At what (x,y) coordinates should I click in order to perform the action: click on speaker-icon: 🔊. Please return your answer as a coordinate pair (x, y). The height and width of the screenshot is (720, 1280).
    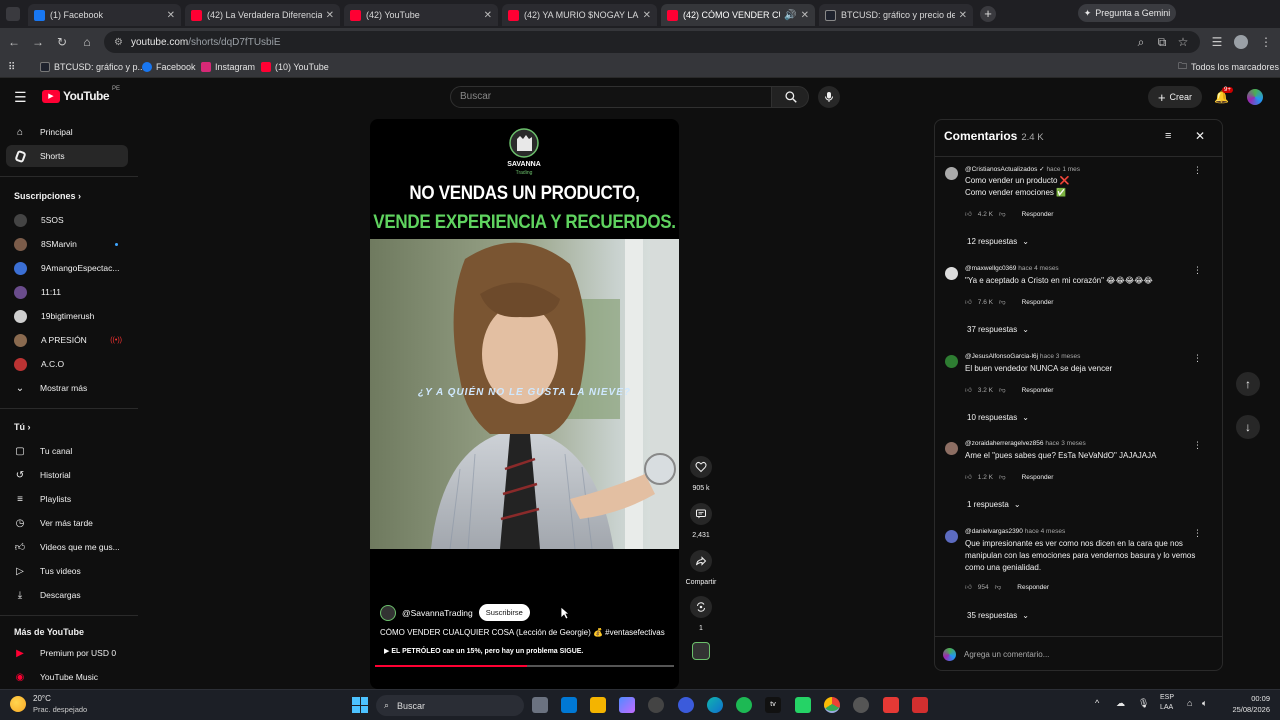
    Looking at the image, I should click on (790, 15).